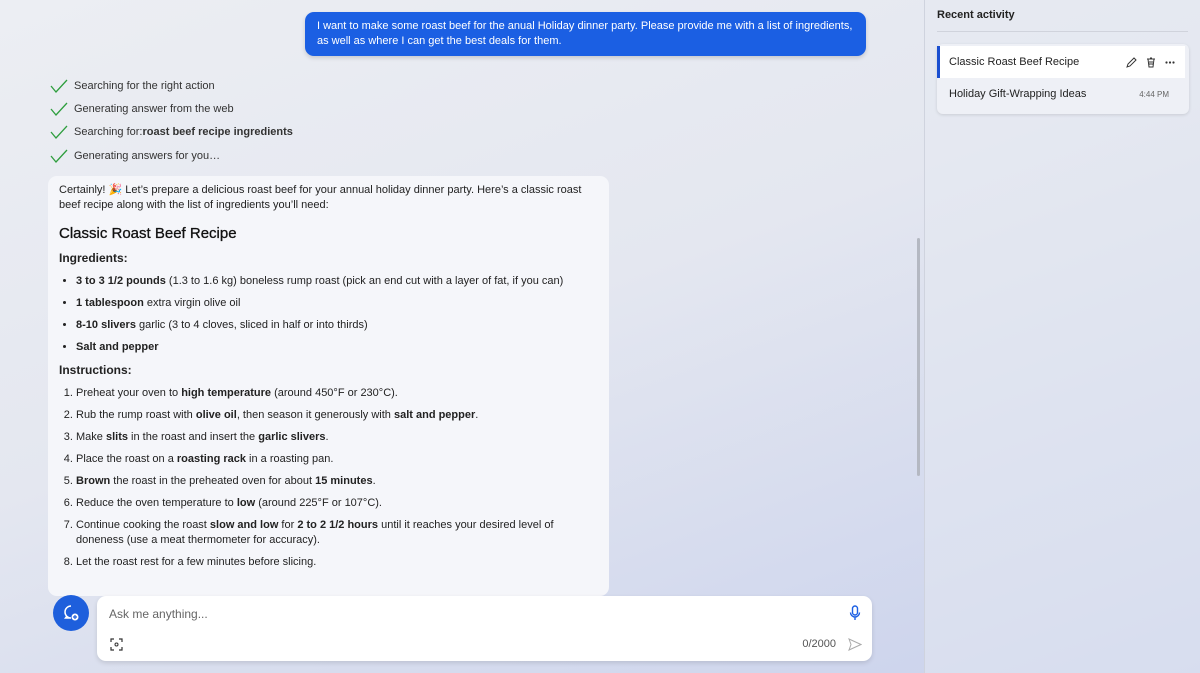 This screenshot has height=673, width=1200. Describe the element at coordinates (1170, 62) in the screenshot. I see `more-options-icon` at that location.